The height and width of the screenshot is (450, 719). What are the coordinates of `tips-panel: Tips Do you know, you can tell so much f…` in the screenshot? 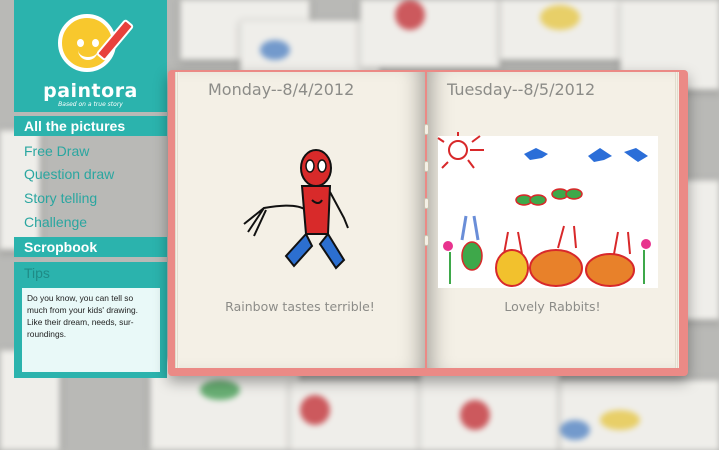 It's located at (90, 320).